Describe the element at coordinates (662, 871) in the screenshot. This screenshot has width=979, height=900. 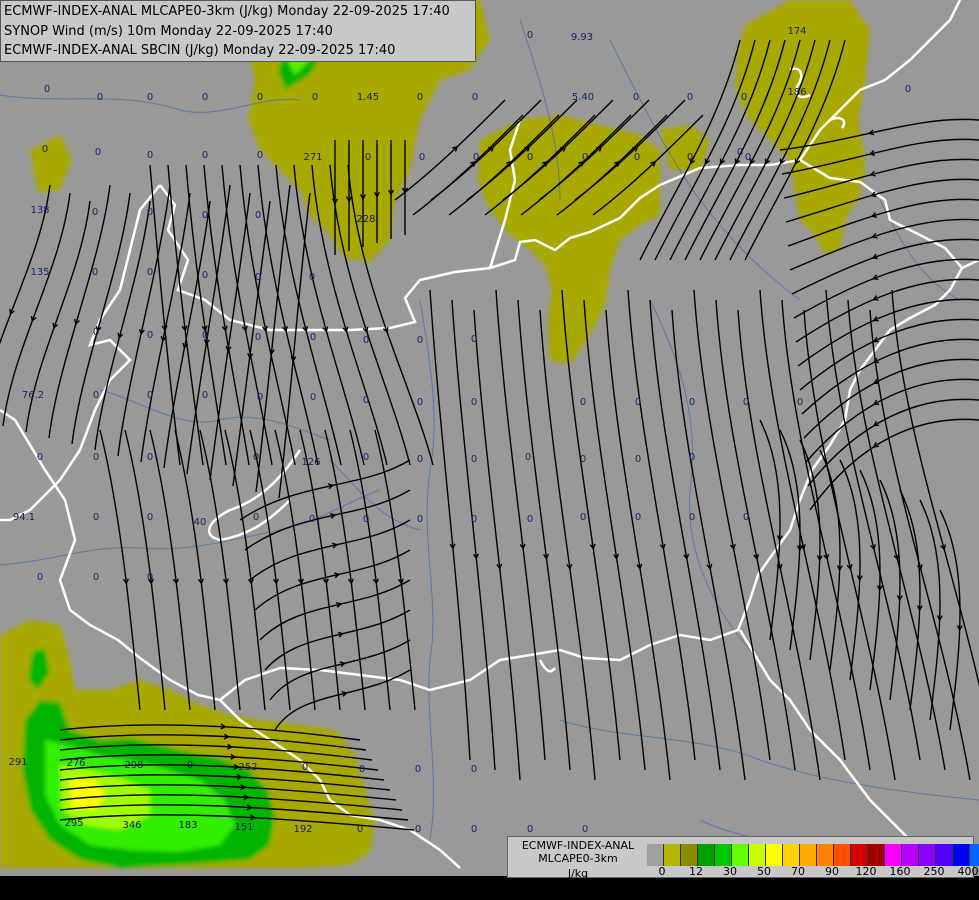
I see `legend-tick-label: 0` at that location.